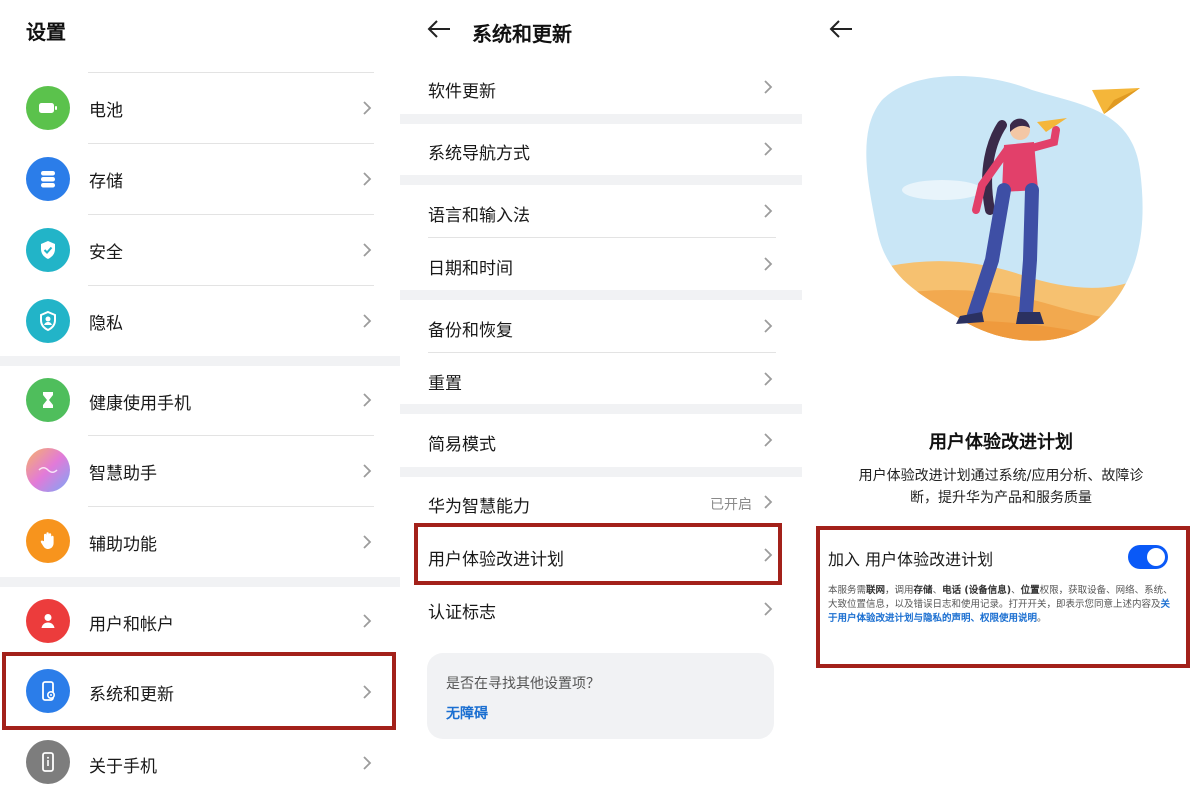 The height and width of the screenshot is (794, 1200). What do you see at coordinates (445, 384) in the screenshot?
I see `menu-item-label: 重置` at bounding box center [445, 384].